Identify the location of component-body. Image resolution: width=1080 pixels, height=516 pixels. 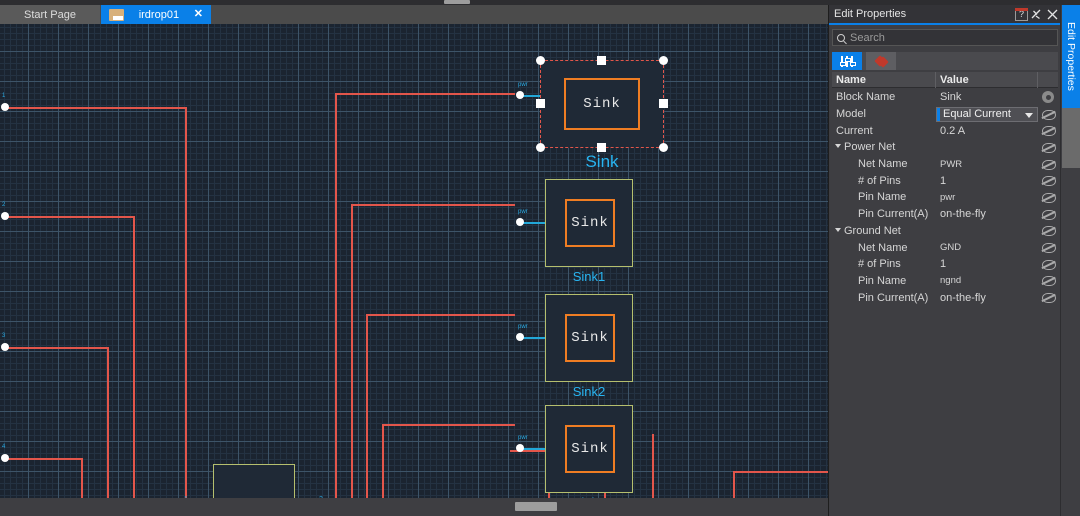
(254, 481).